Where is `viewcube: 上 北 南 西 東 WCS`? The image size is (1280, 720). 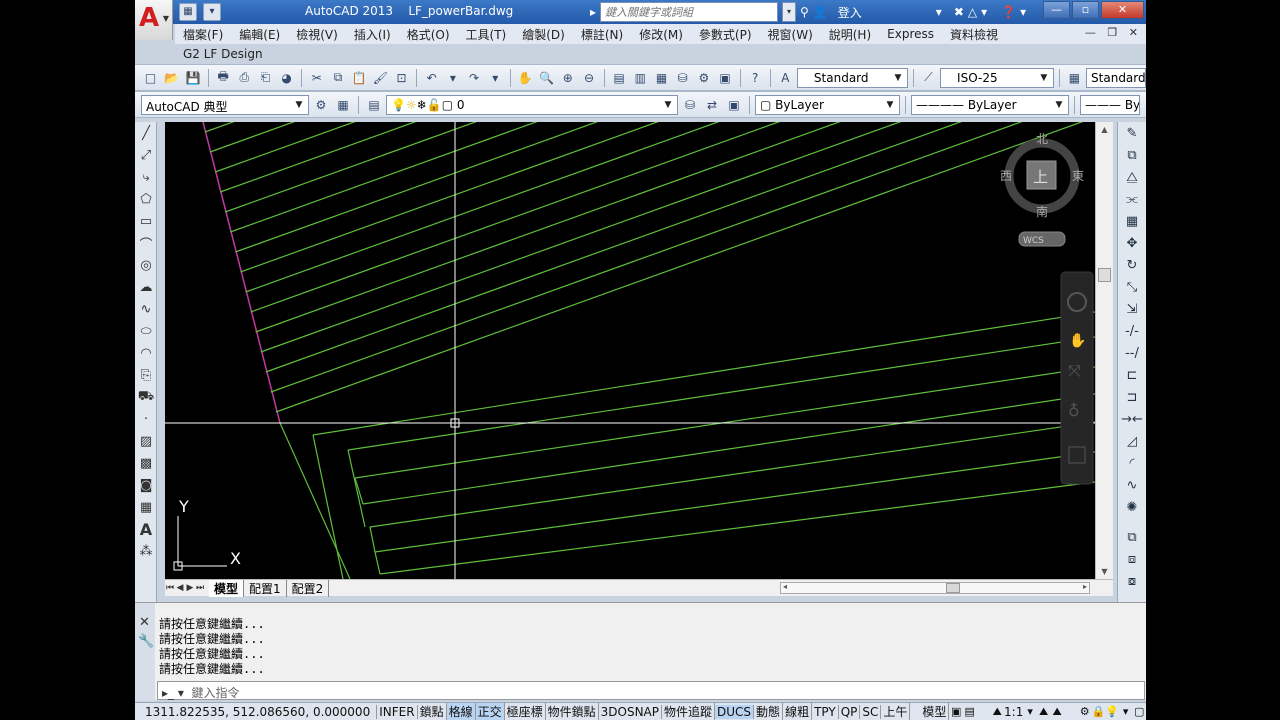 viewcube: 上 北 南 西 東 WCS is located at coordinates (1042, 189).